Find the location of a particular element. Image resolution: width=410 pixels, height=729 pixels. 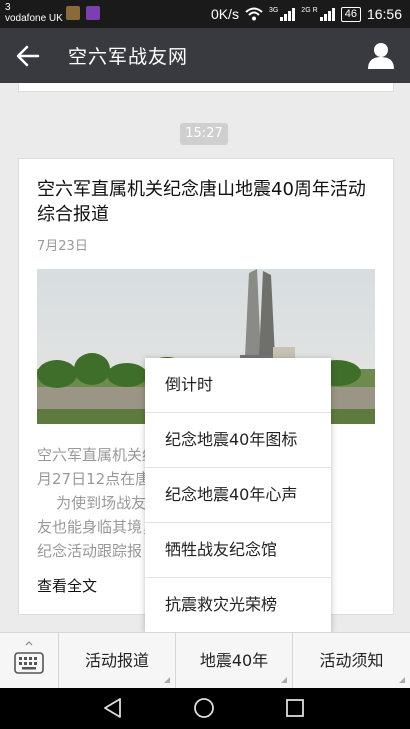

menu-tab-reports: 活动报道 is located at coordinates (117, 661).